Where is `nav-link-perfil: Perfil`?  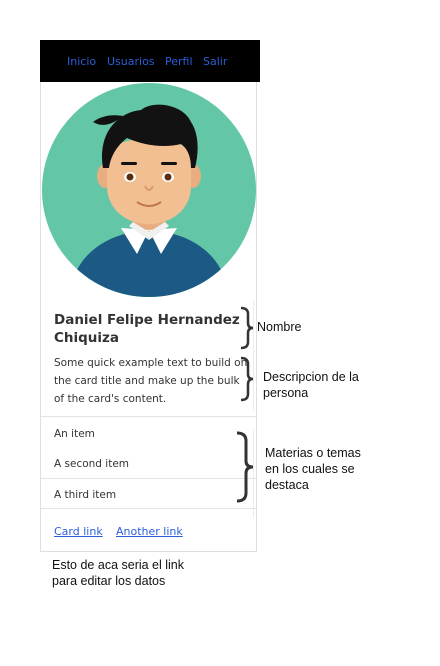 nav-link-perfil: Perfil is located at coordinates (179, 61).